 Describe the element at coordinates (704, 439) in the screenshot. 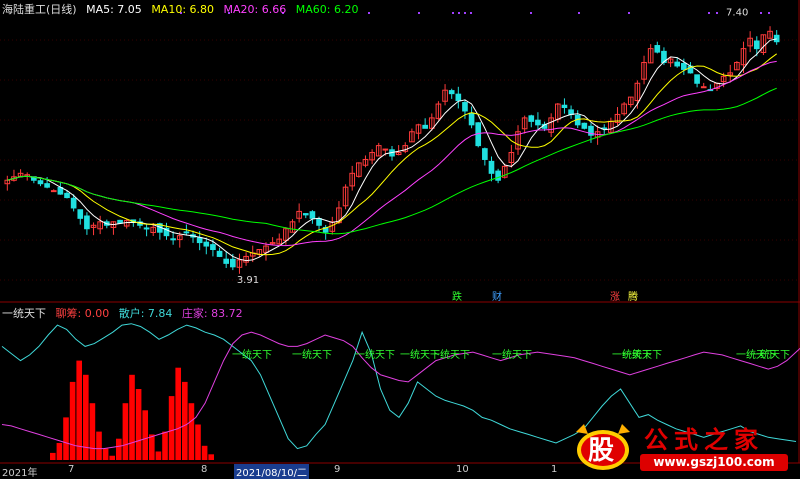

I see `watermark-title: 公式之家` at that location.